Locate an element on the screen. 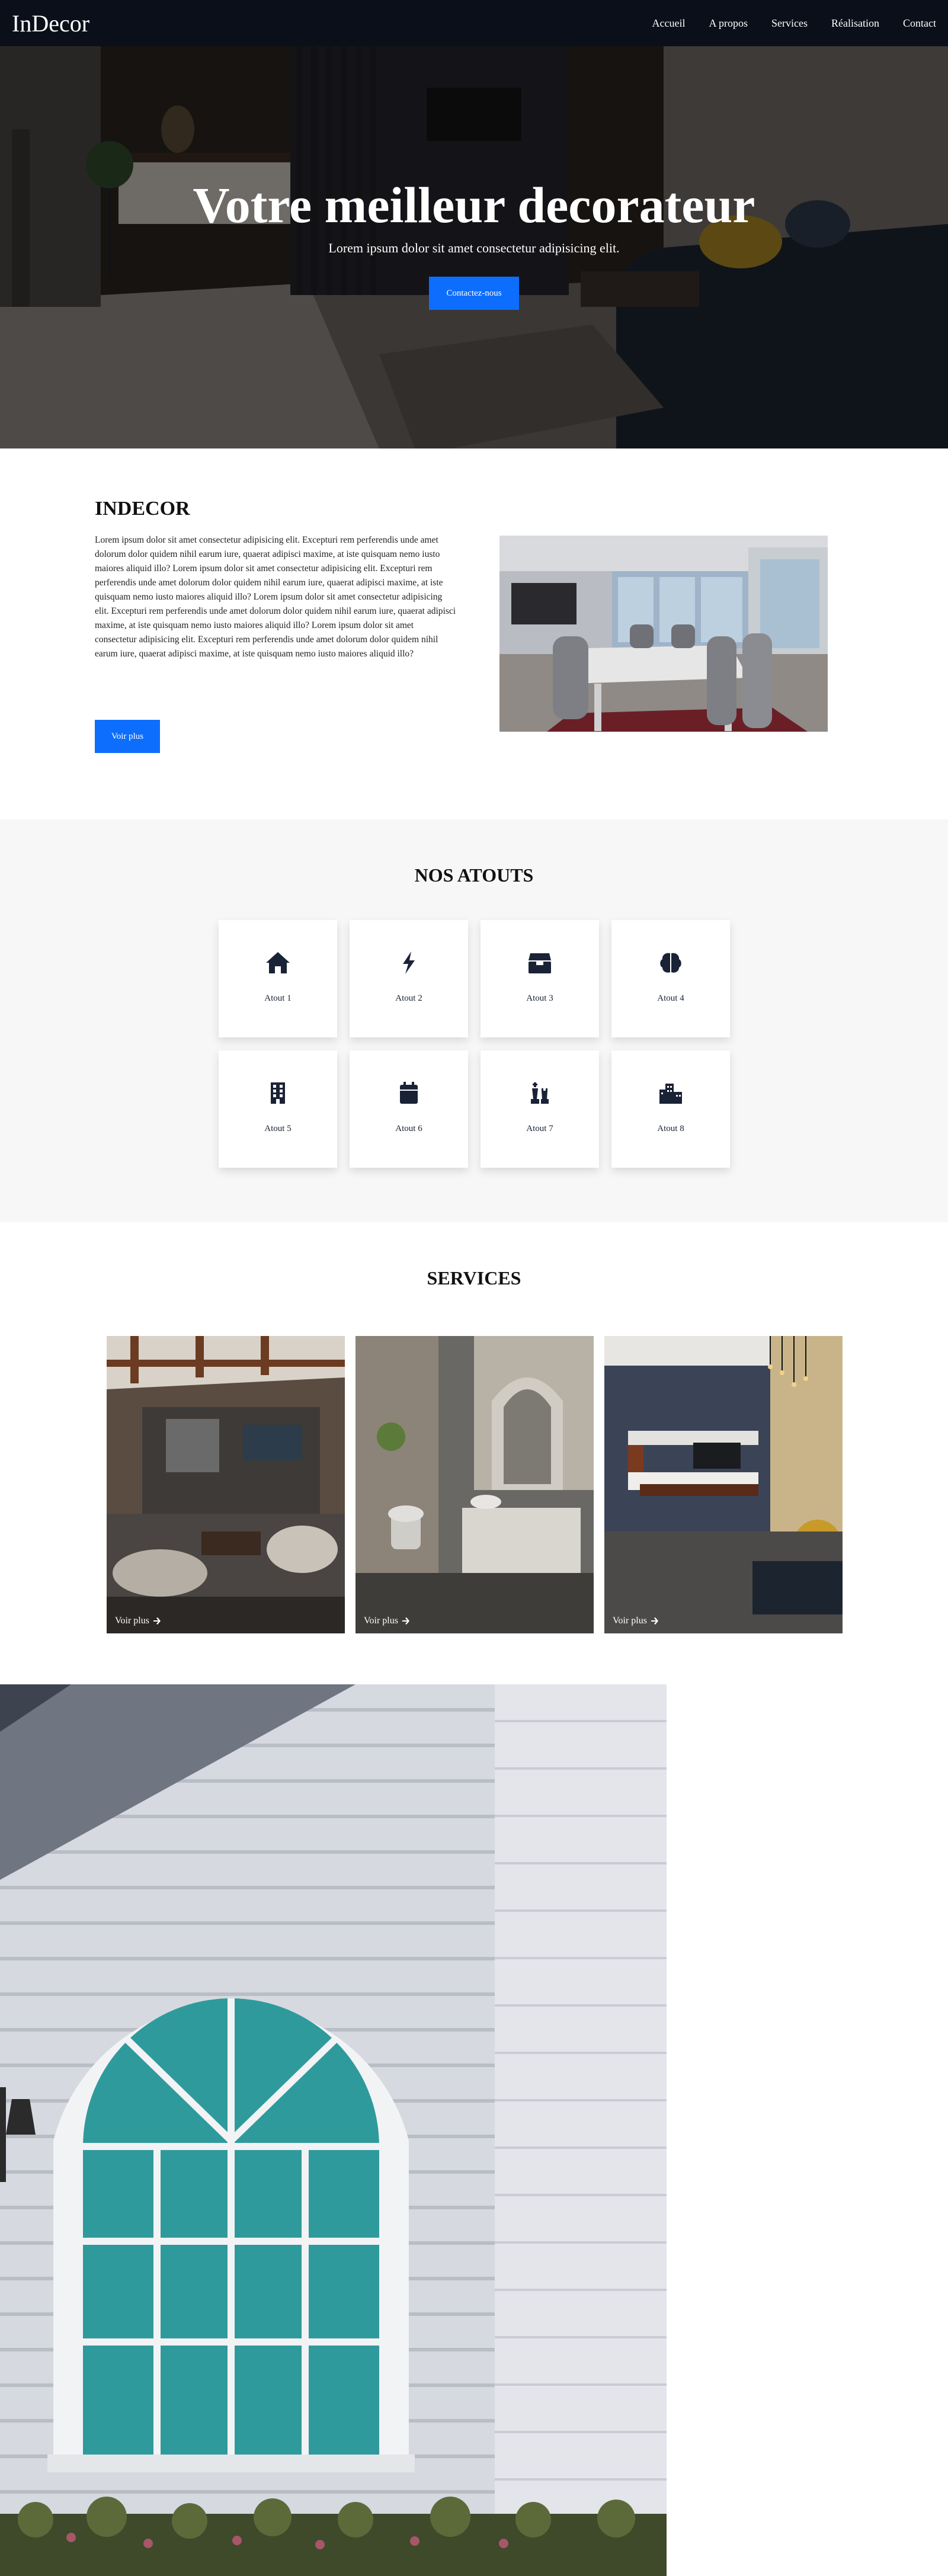  service-image-bathroom is located at coordinates (475, 1484).